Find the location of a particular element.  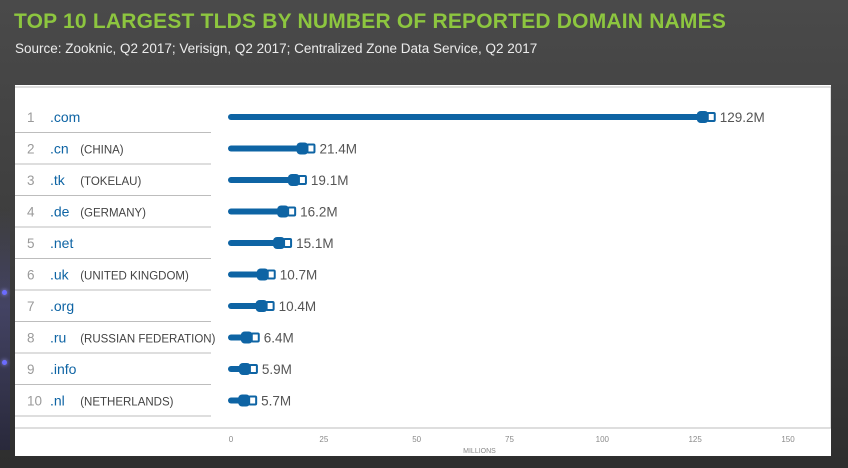

tld-label: .de is located at coordinates (60, 212).